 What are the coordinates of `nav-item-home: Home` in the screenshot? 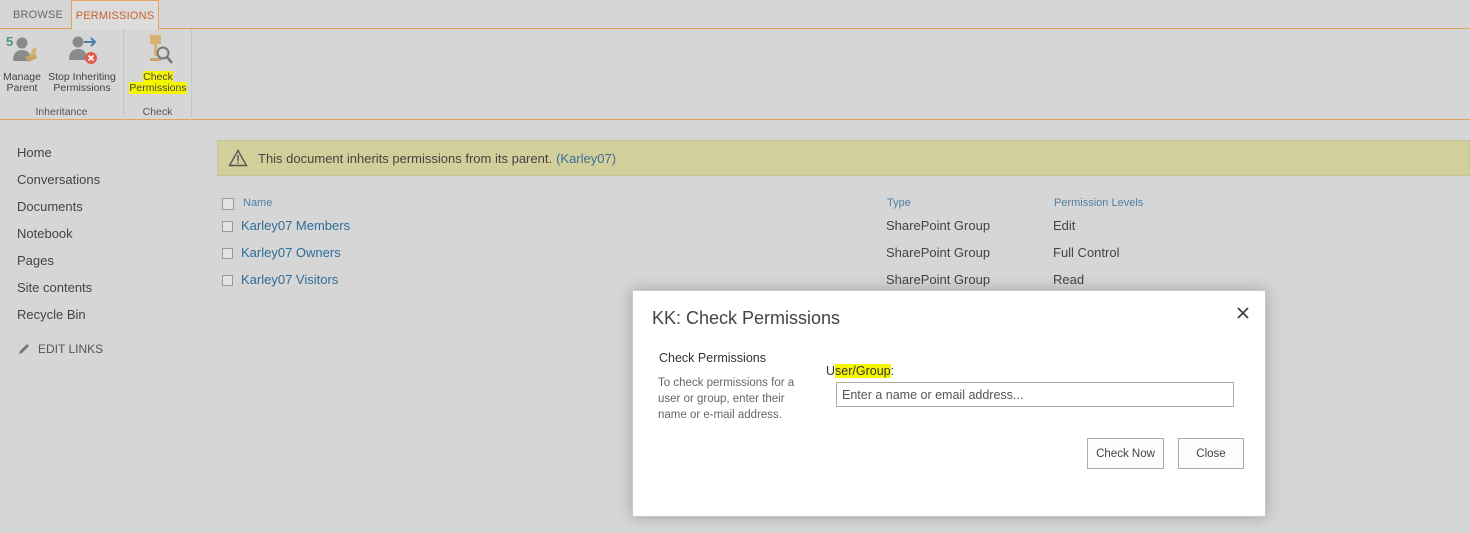 It's located at (102, 156).